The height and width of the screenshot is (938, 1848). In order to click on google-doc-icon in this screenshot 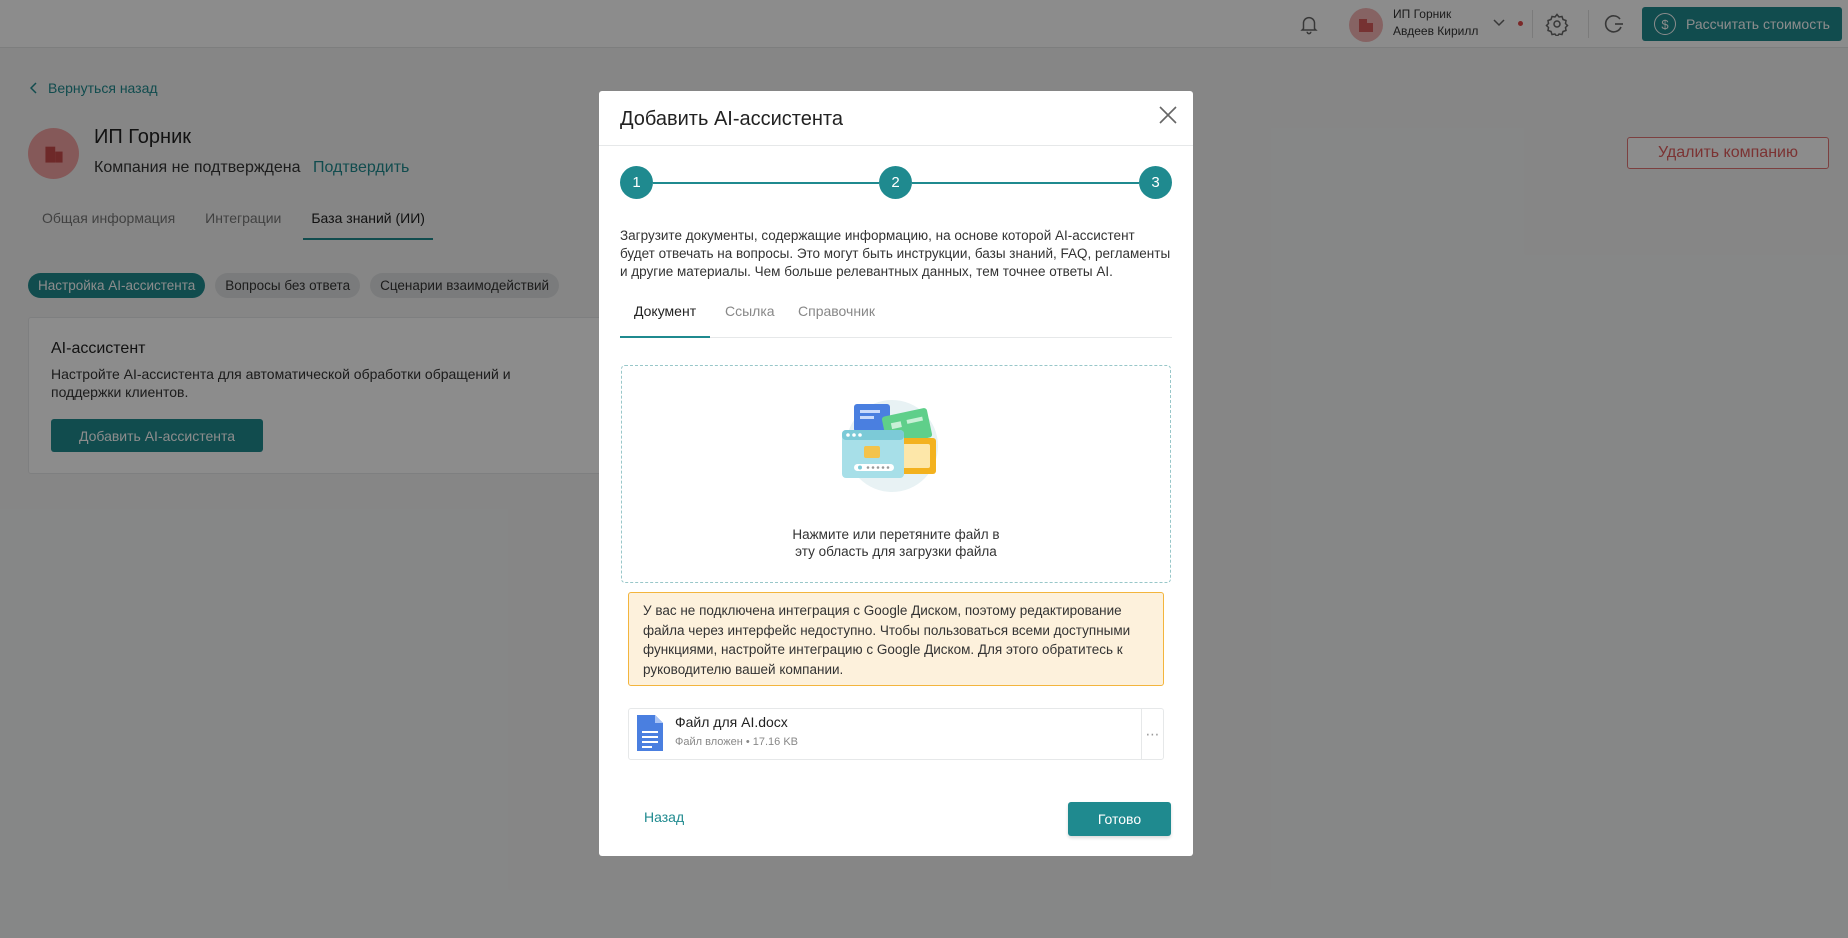, I will do `click(650, 733)`.